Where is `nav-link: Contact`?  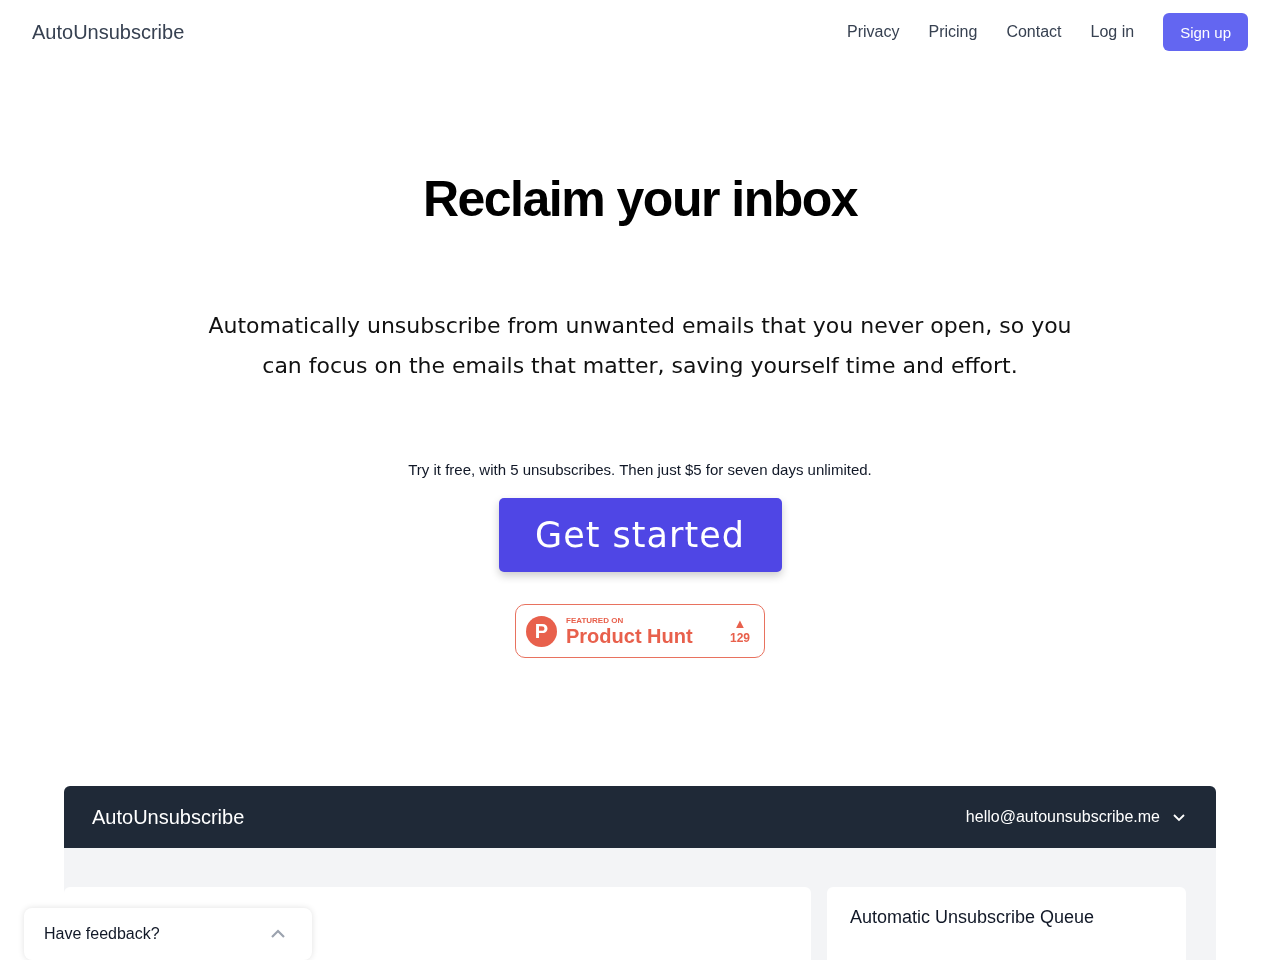
nav-link: Contact is located at coordinates (1034, 32).